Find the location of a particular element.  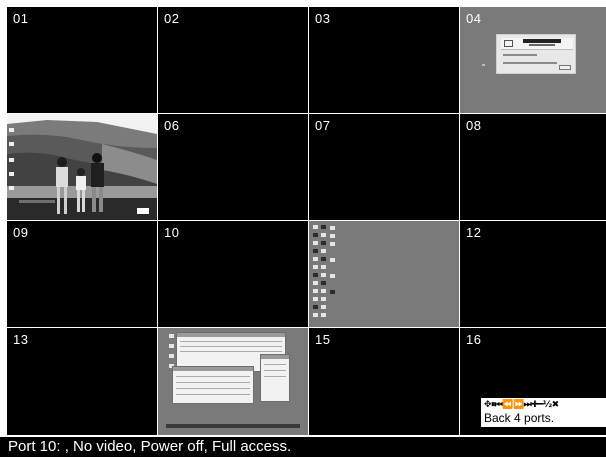

osd-control-bar: ✥⏸⏮⏪⏩⏭✚━½✖ is located at coordinates (521, 405).